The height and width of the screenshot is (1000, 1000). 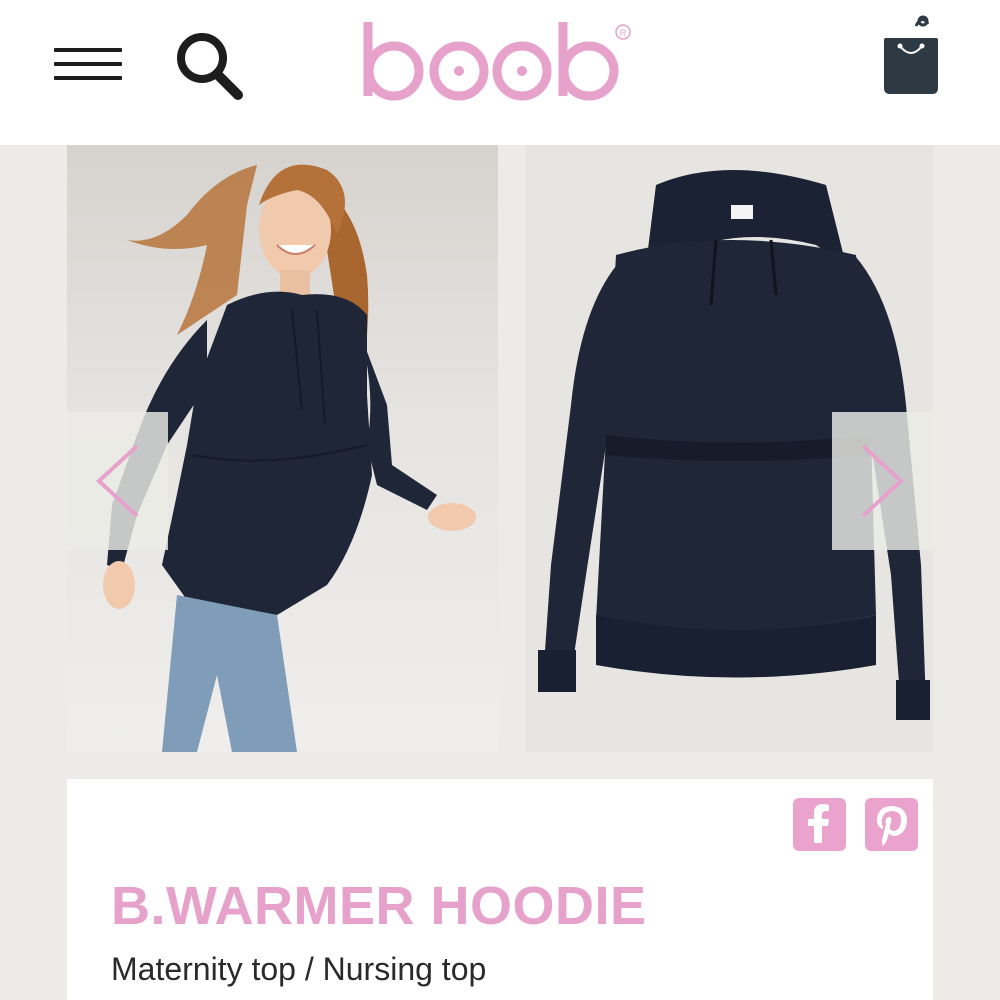 What do you see at coordinates (299, 969) in the screenshot?
I see `product-subtitle: Maternity top / Nursing top` at bounding box center [299, 969].